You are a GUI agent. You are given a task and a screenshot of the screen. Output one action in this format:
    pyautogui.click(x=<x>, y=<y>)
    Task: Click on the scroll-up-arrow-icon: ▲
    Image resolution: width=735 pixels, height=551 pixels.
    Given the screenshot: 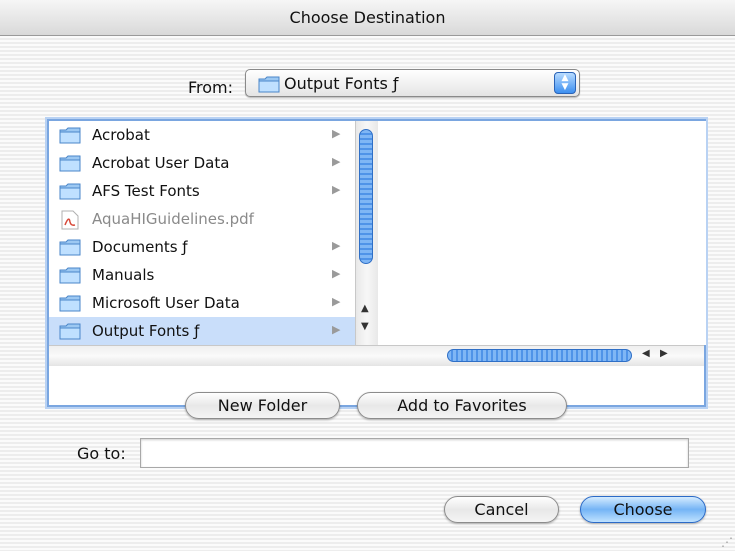 What is the action you would take?
    pyautogui.click(x=365, y=308)
    